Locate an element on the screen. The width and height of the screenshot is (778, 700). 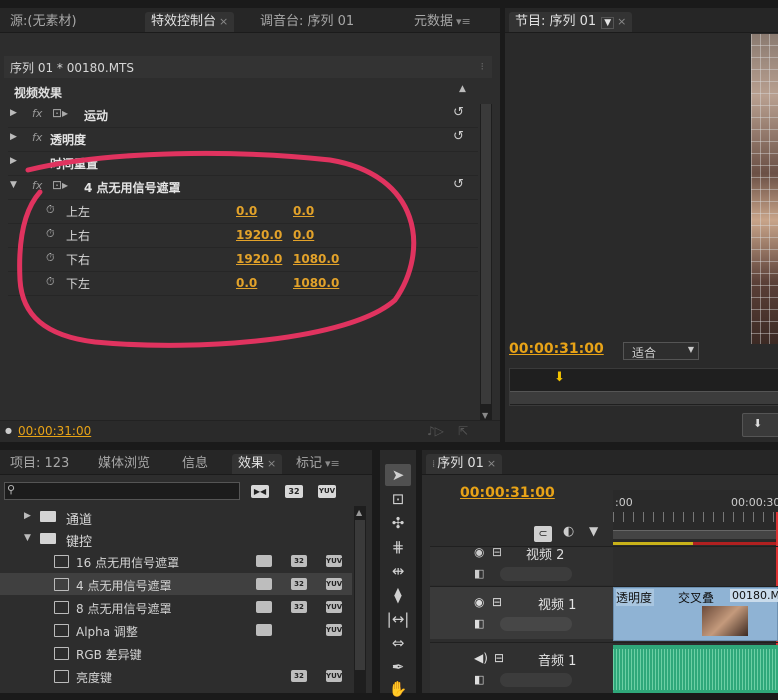
track-label: 视频 1 is located at coordinates (557, 605).